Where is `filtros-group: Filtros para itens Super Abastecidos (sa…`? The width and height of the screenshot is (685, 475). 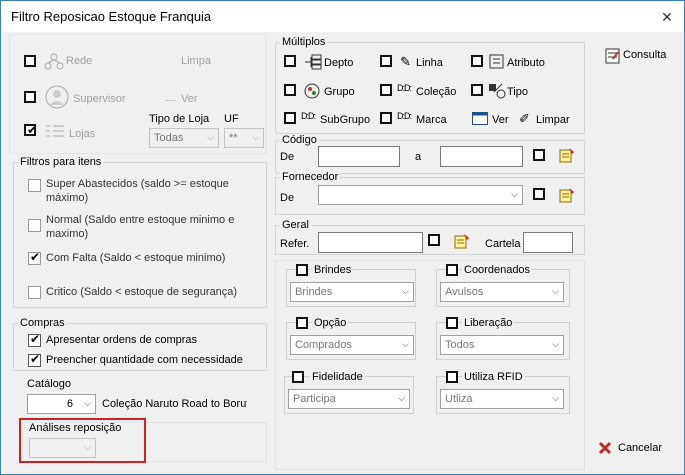 filtros-group: Filtros para itens Super Abastecidos (sa… is located at coordinates (140, 232).